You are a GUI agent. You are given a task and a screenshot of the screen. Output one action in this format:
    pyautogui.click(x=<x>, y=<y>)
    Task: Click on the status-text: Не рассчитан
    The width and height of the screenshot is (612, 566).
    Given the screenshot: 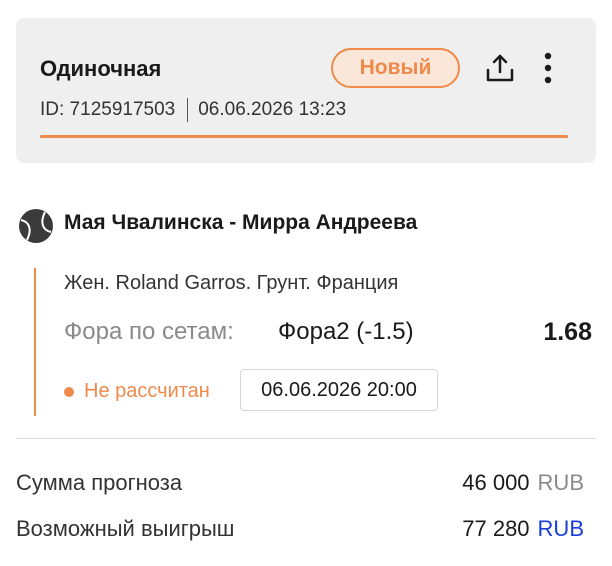 What is the action you would take?
    pyautogui.click(x=147, y=391)
    